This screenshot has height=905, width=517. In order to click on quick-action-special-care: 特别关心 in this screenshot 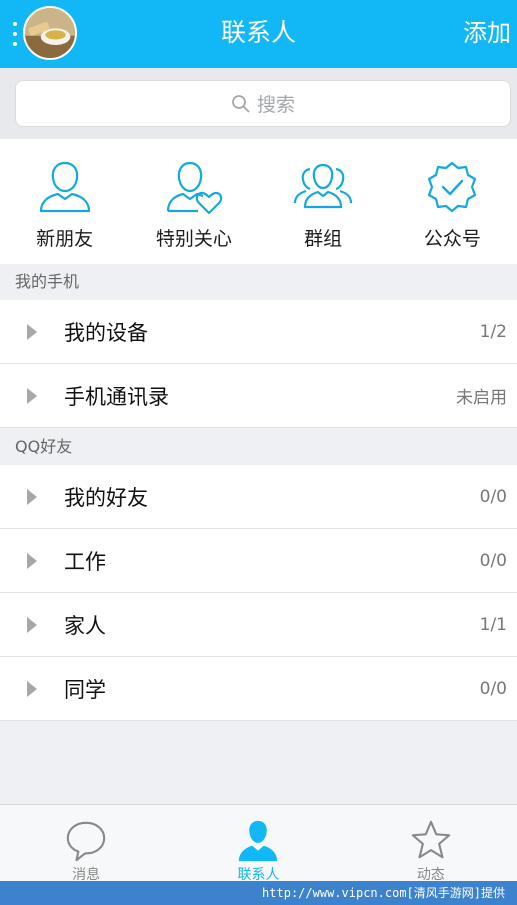, I will do `click(193, 201)`.